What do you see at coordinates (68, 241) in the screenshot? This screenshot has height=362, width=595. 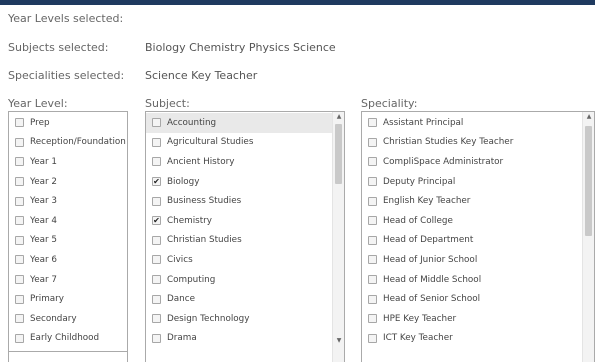 I see `list-option: Year 5` at bounding box center [68, 241].